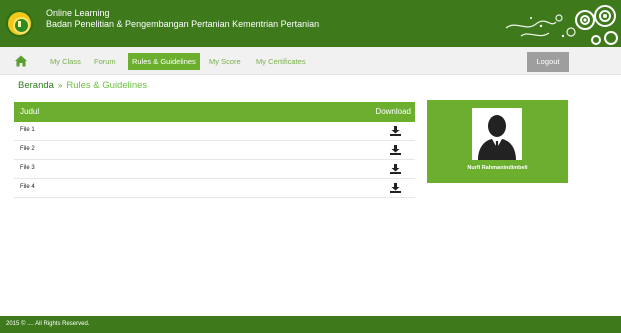  Describe the element at coordinates (27, 149) in the screenshot. I see `file-name: File 2` at that location.